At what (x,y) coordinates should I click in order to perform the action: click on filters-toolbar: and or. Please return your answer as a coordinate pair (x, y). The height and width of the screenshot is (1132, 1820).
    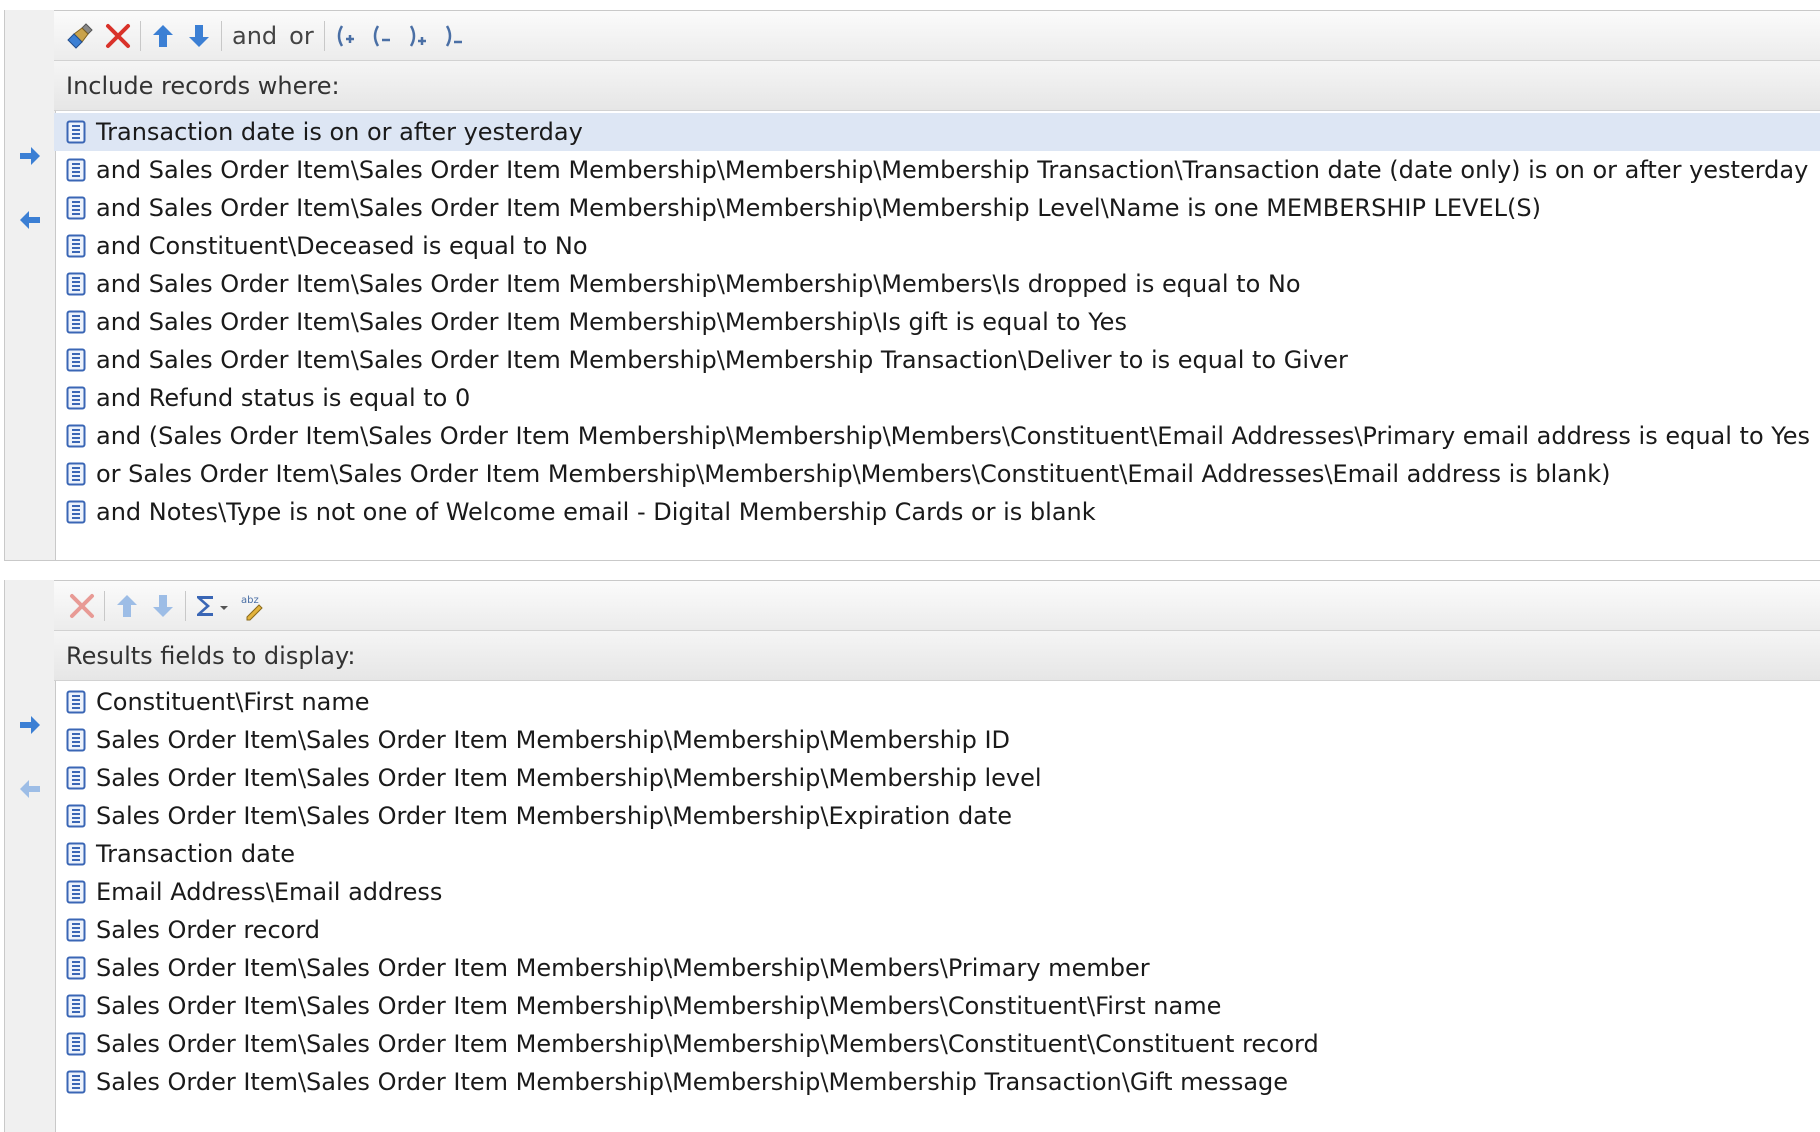
    Looking at the image, I should click on (937, 36).